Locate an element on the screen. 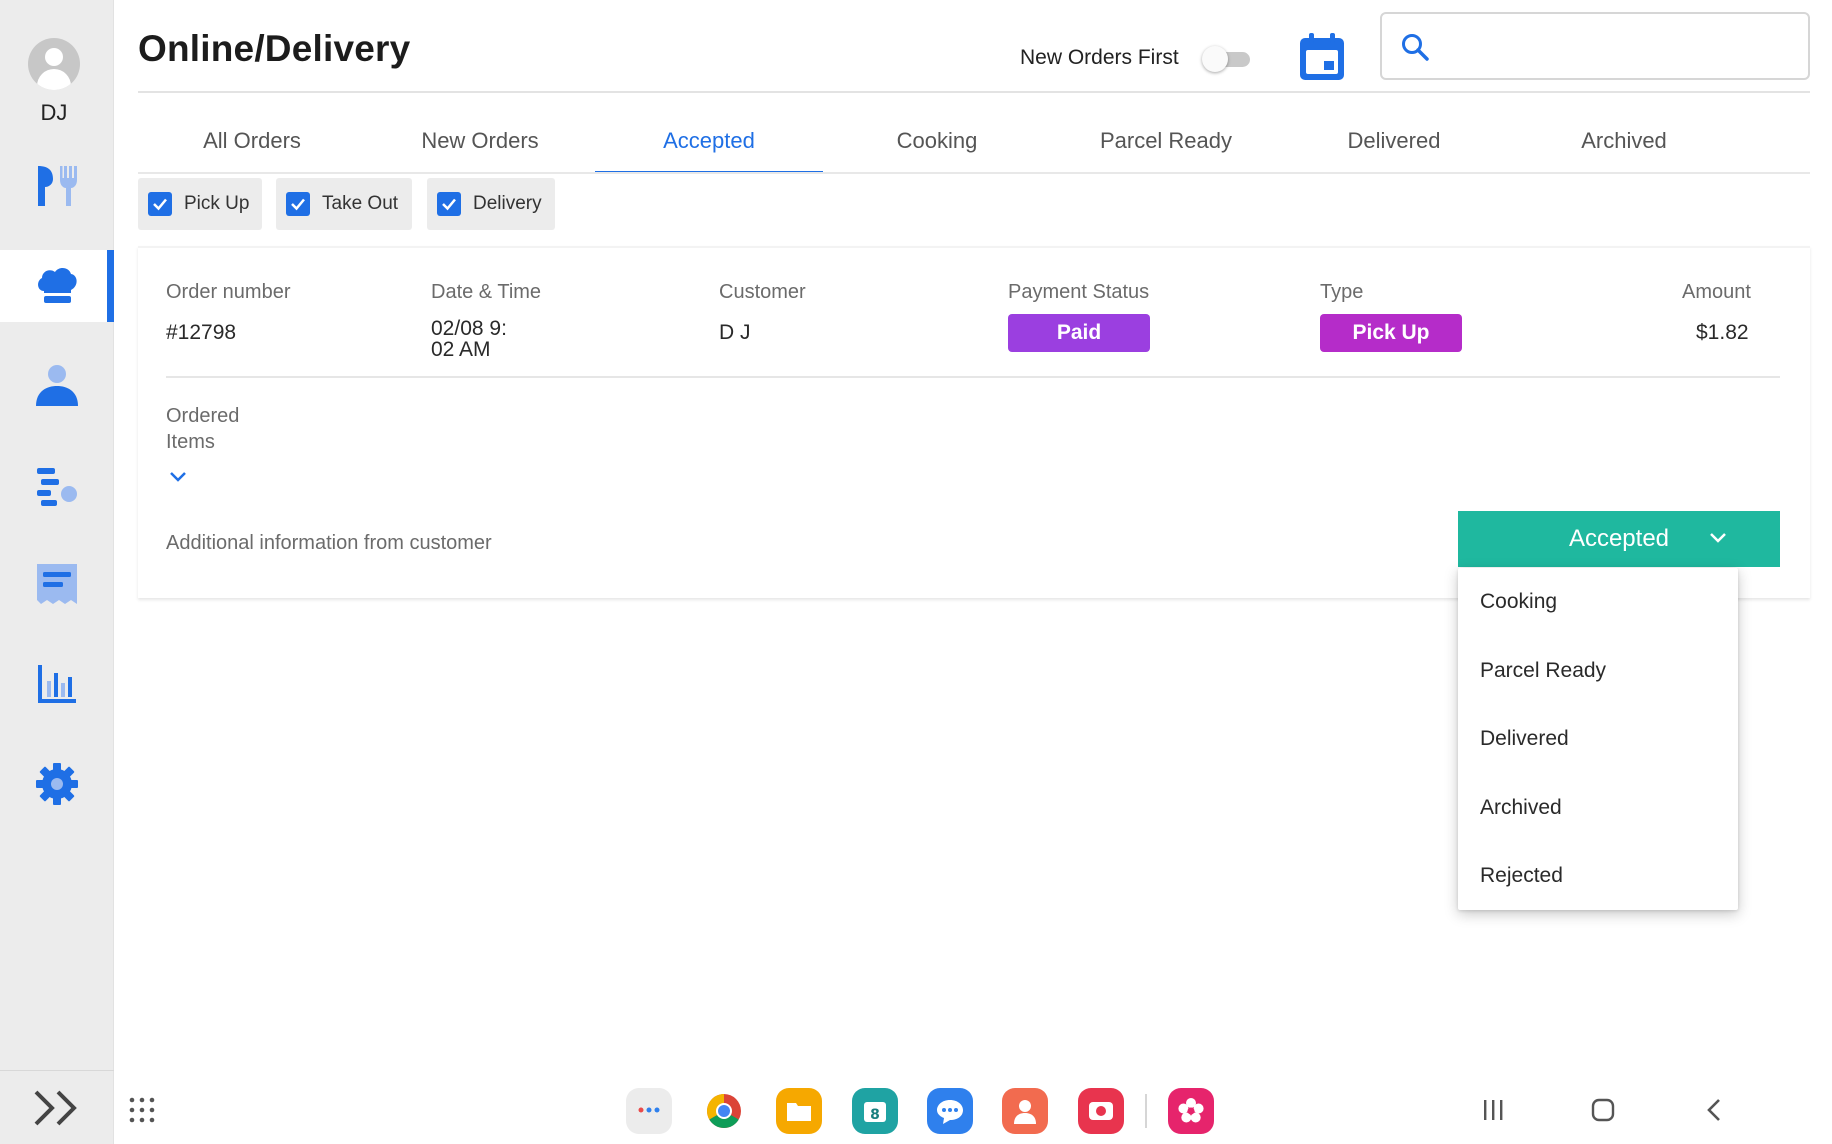  back-button is located at coordinates (1714, 1110).